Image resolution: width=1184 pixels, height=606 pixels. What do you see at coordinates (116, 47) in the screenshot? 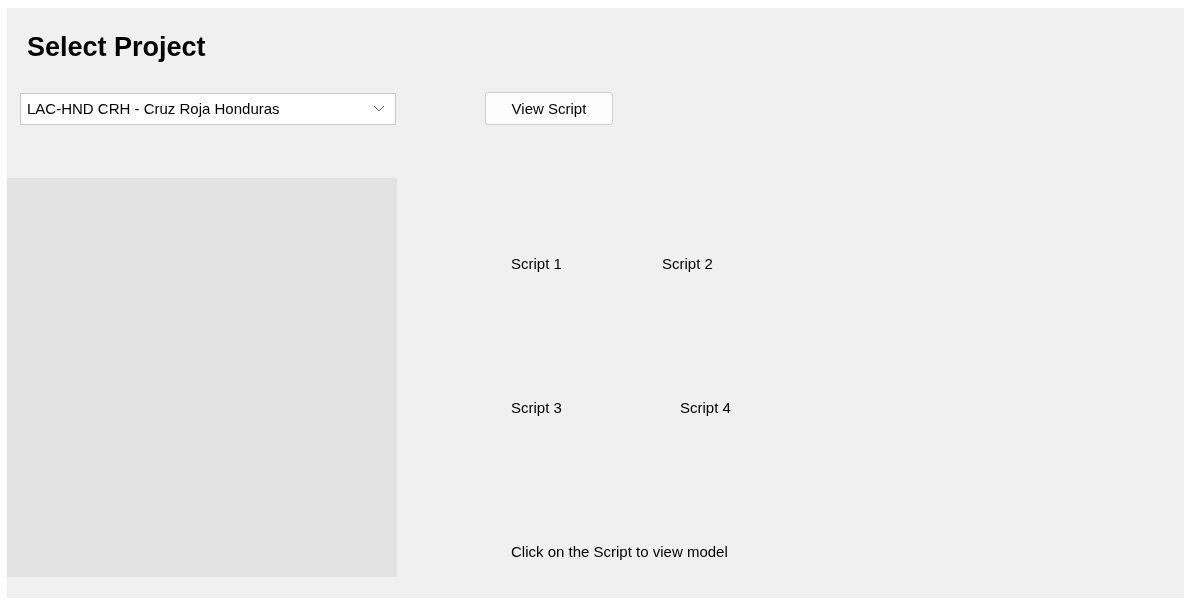
I see `page-title: Select Project` at bounding box center [116, 47].